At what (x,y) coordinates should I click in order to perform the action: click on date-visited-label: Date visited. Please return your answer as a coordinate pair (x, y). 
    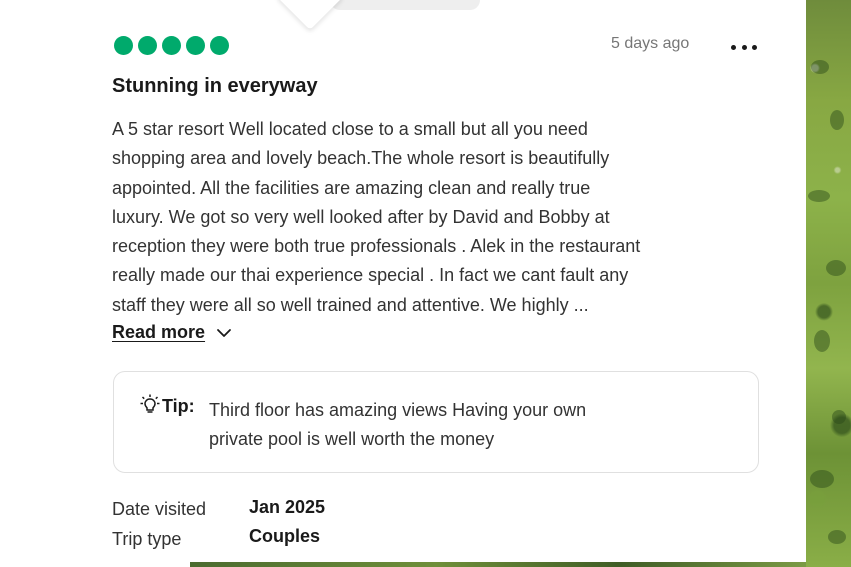
    Looking at the image, I should click on (159, 509).